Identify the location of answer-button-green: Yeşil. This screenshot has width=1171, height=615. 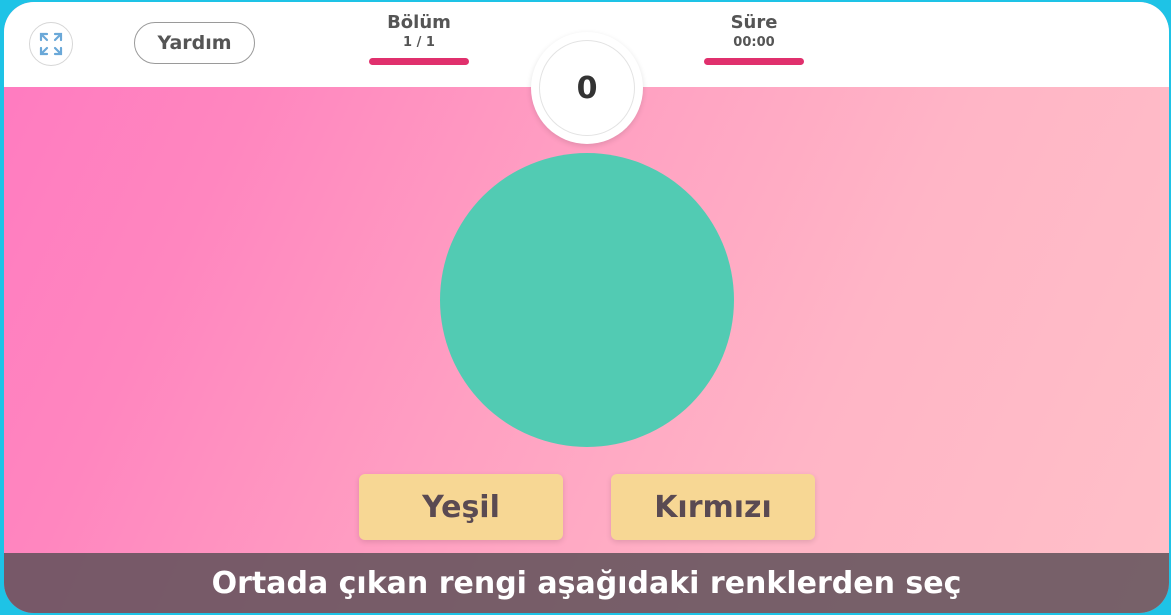
(461, 507).